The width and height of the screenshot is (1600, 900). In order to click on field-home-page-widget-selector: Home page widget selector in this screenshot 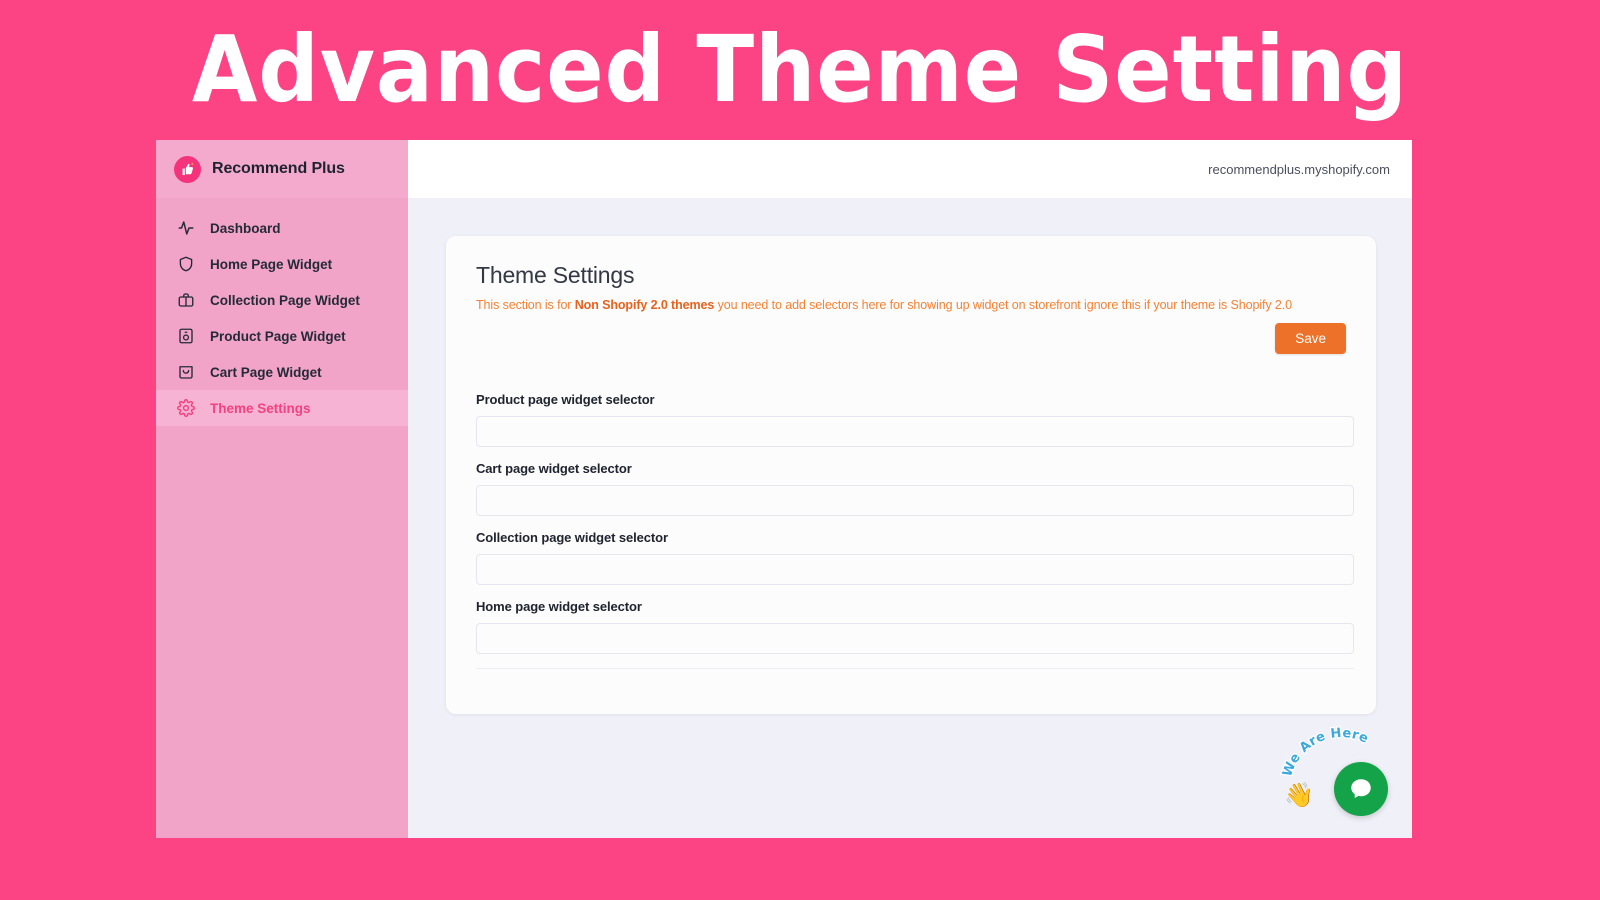, I will do `click(915, 626)`.